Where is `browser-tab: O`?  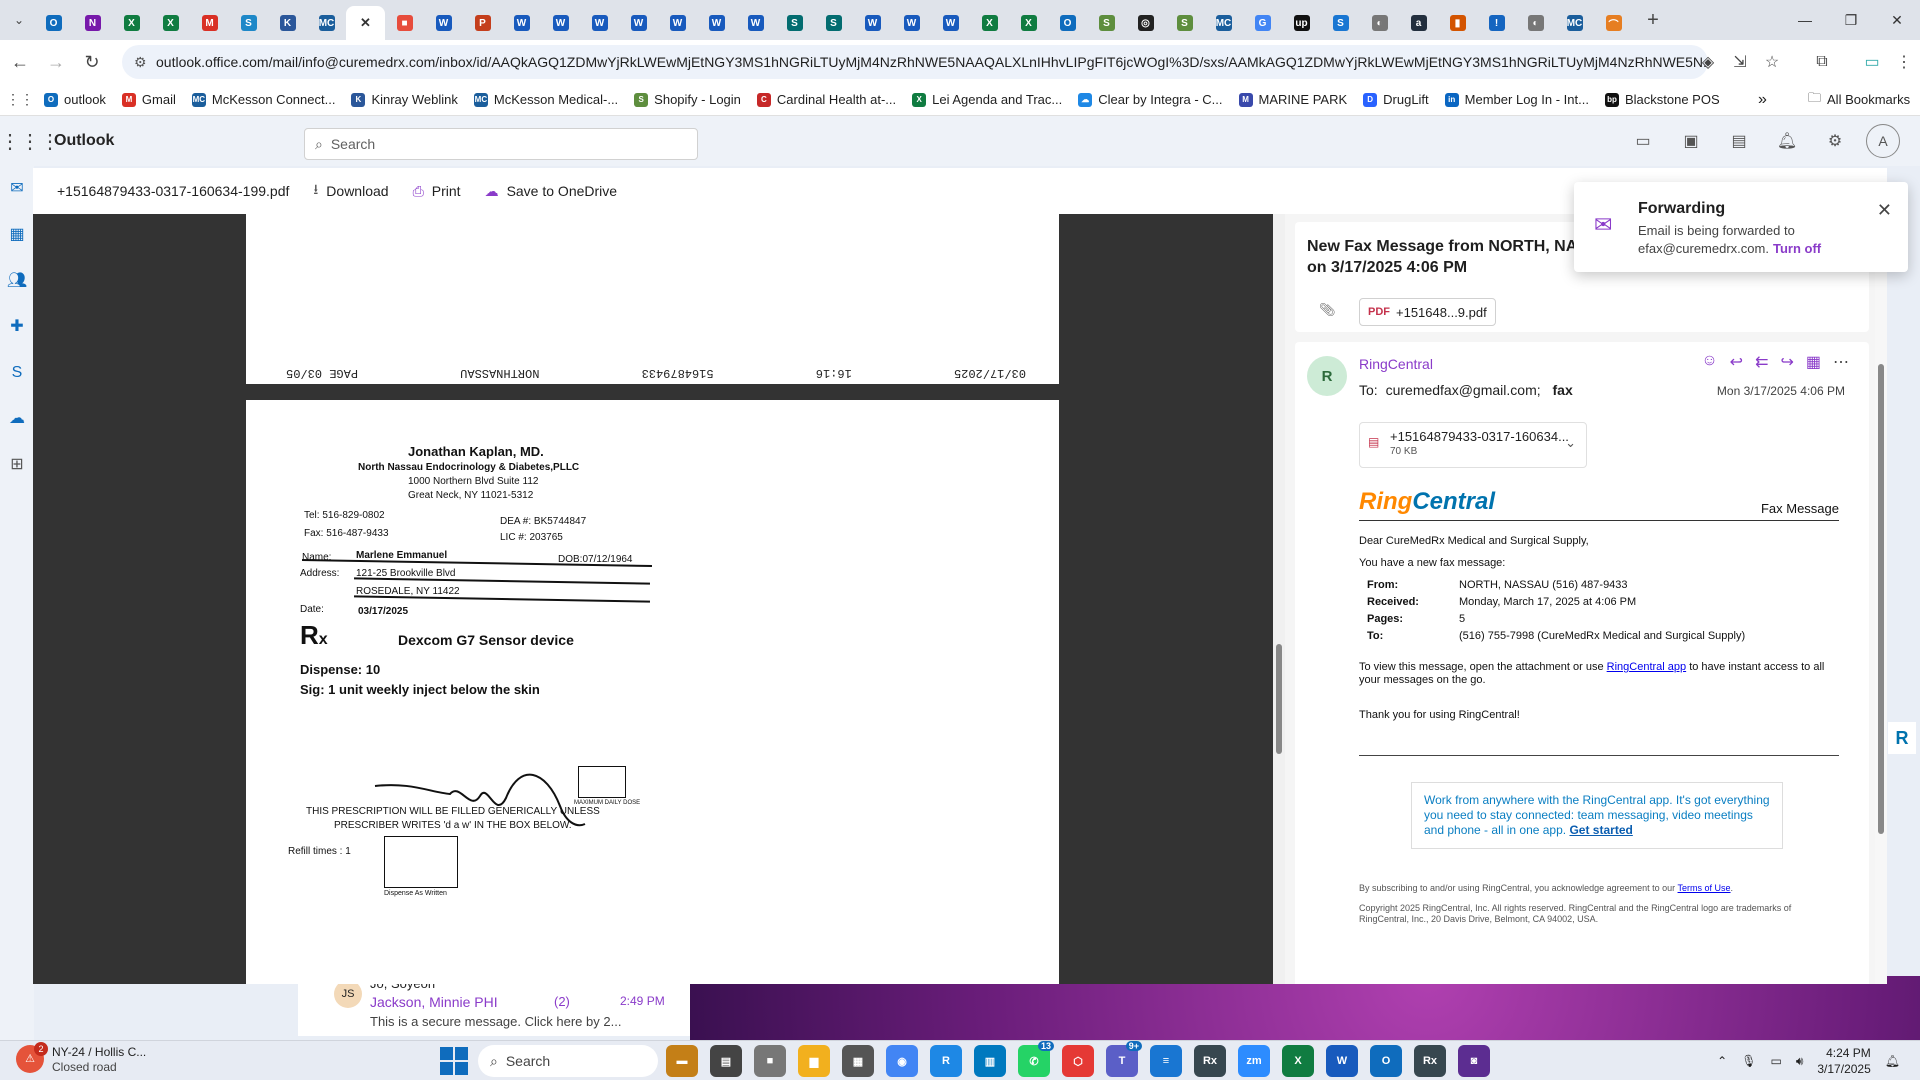
browser-tab: O is located at coordinates (1067, 23).